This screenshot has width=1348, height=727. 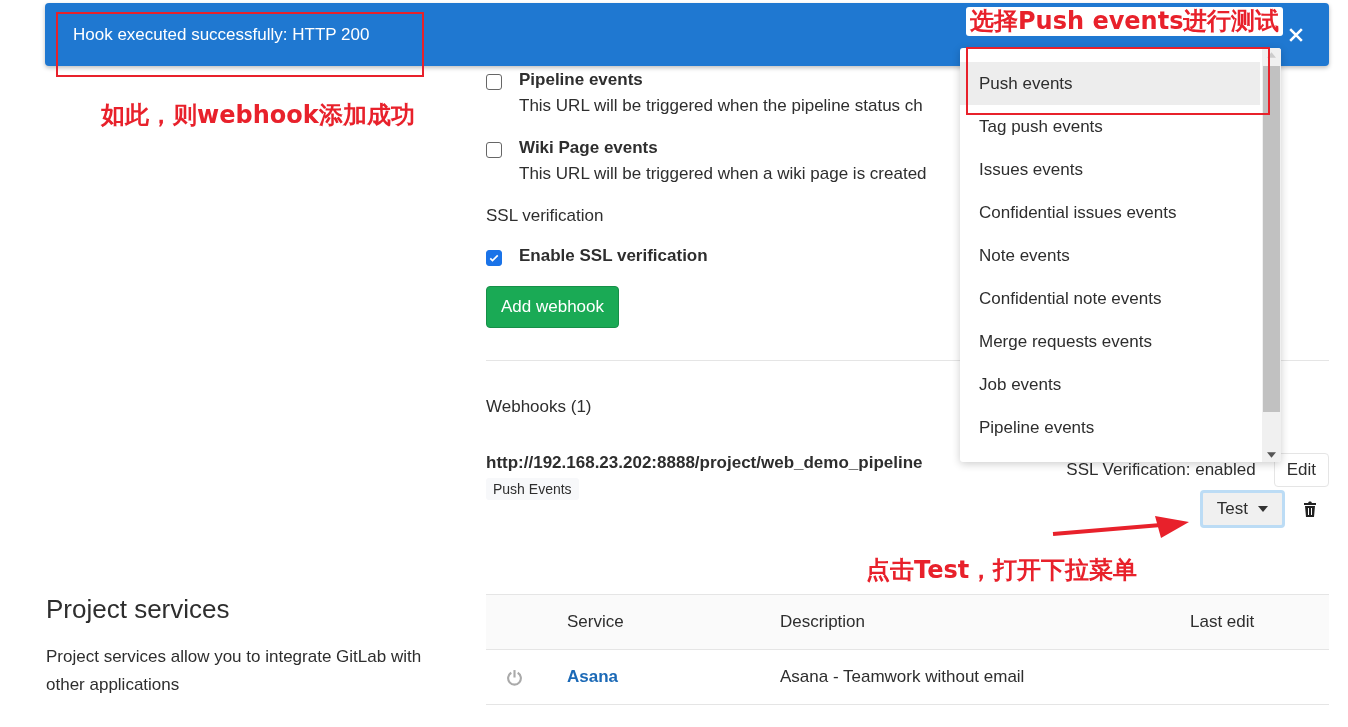 I want to click on trigger-description: This URL will be triggered when the pipeline status ch, so click(x=721, y=106).